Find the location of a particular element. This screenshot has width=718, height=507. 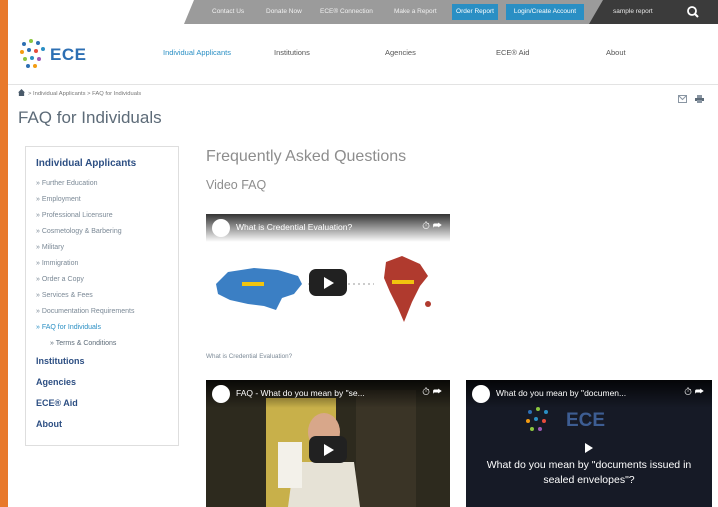

play-icon is located at coordinates (589, 448).